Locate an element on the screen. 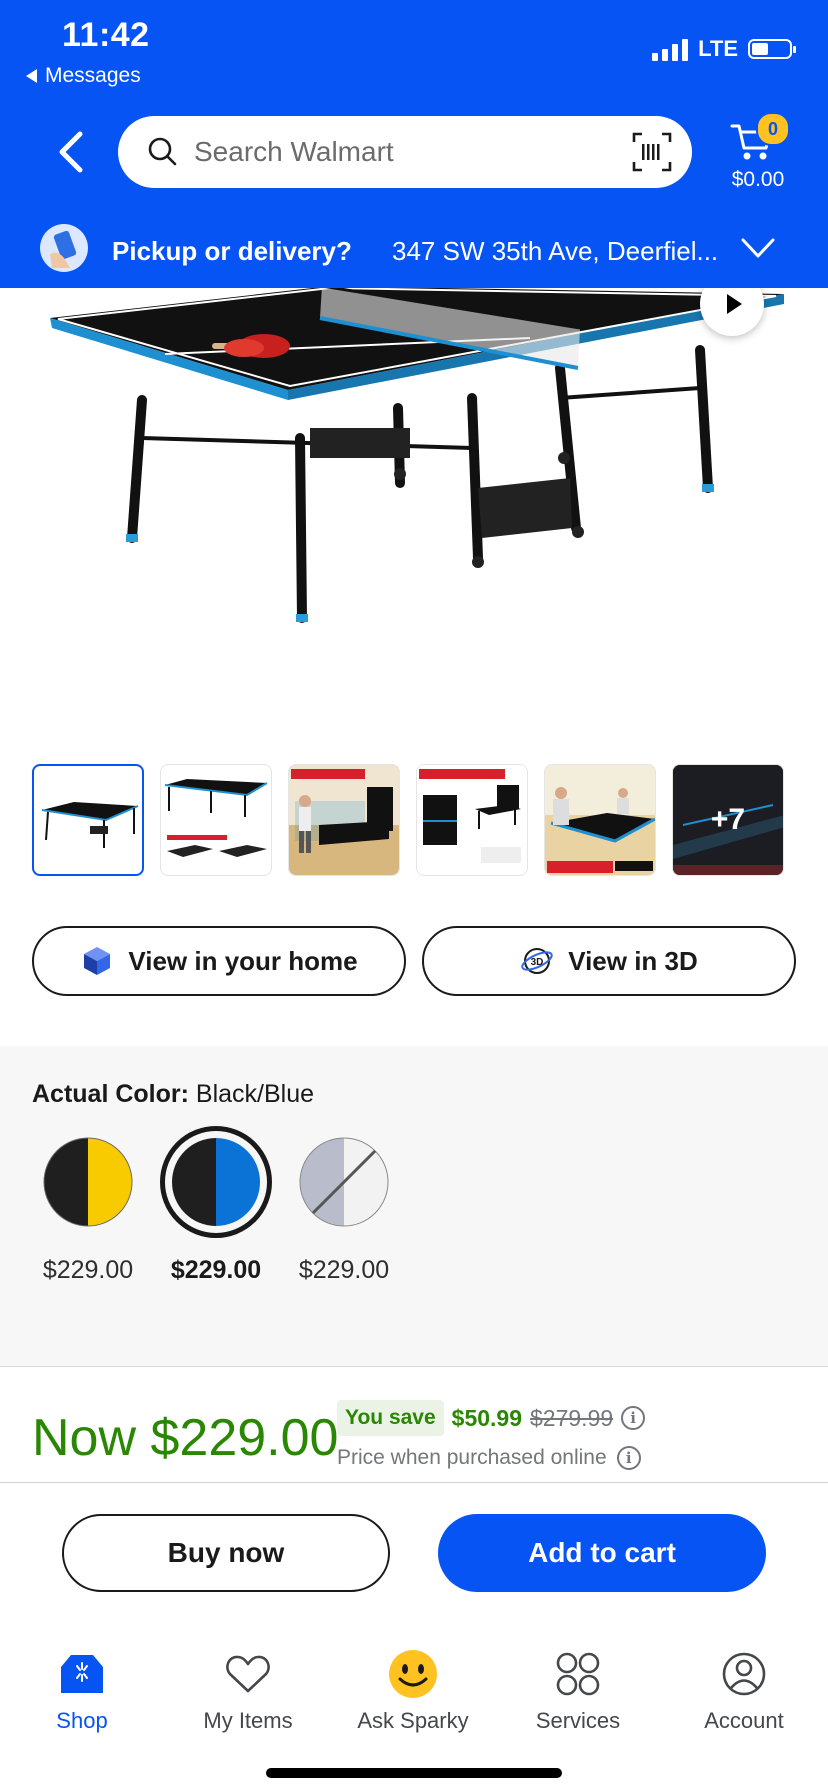 The image size is (828, 1792). view-buttons: View in your home 3D View in 3D is located at coordinates (414, 961).